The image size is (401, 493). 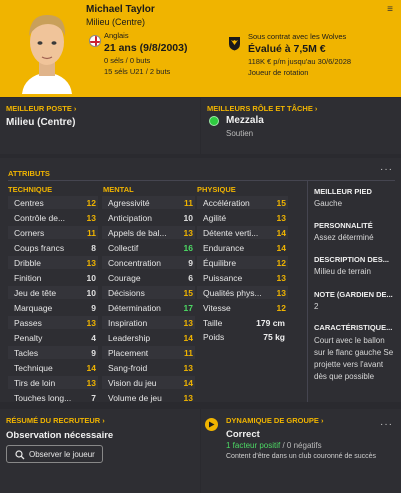 I want to click on attribute-name: Courage, so click(x=124, y=278).